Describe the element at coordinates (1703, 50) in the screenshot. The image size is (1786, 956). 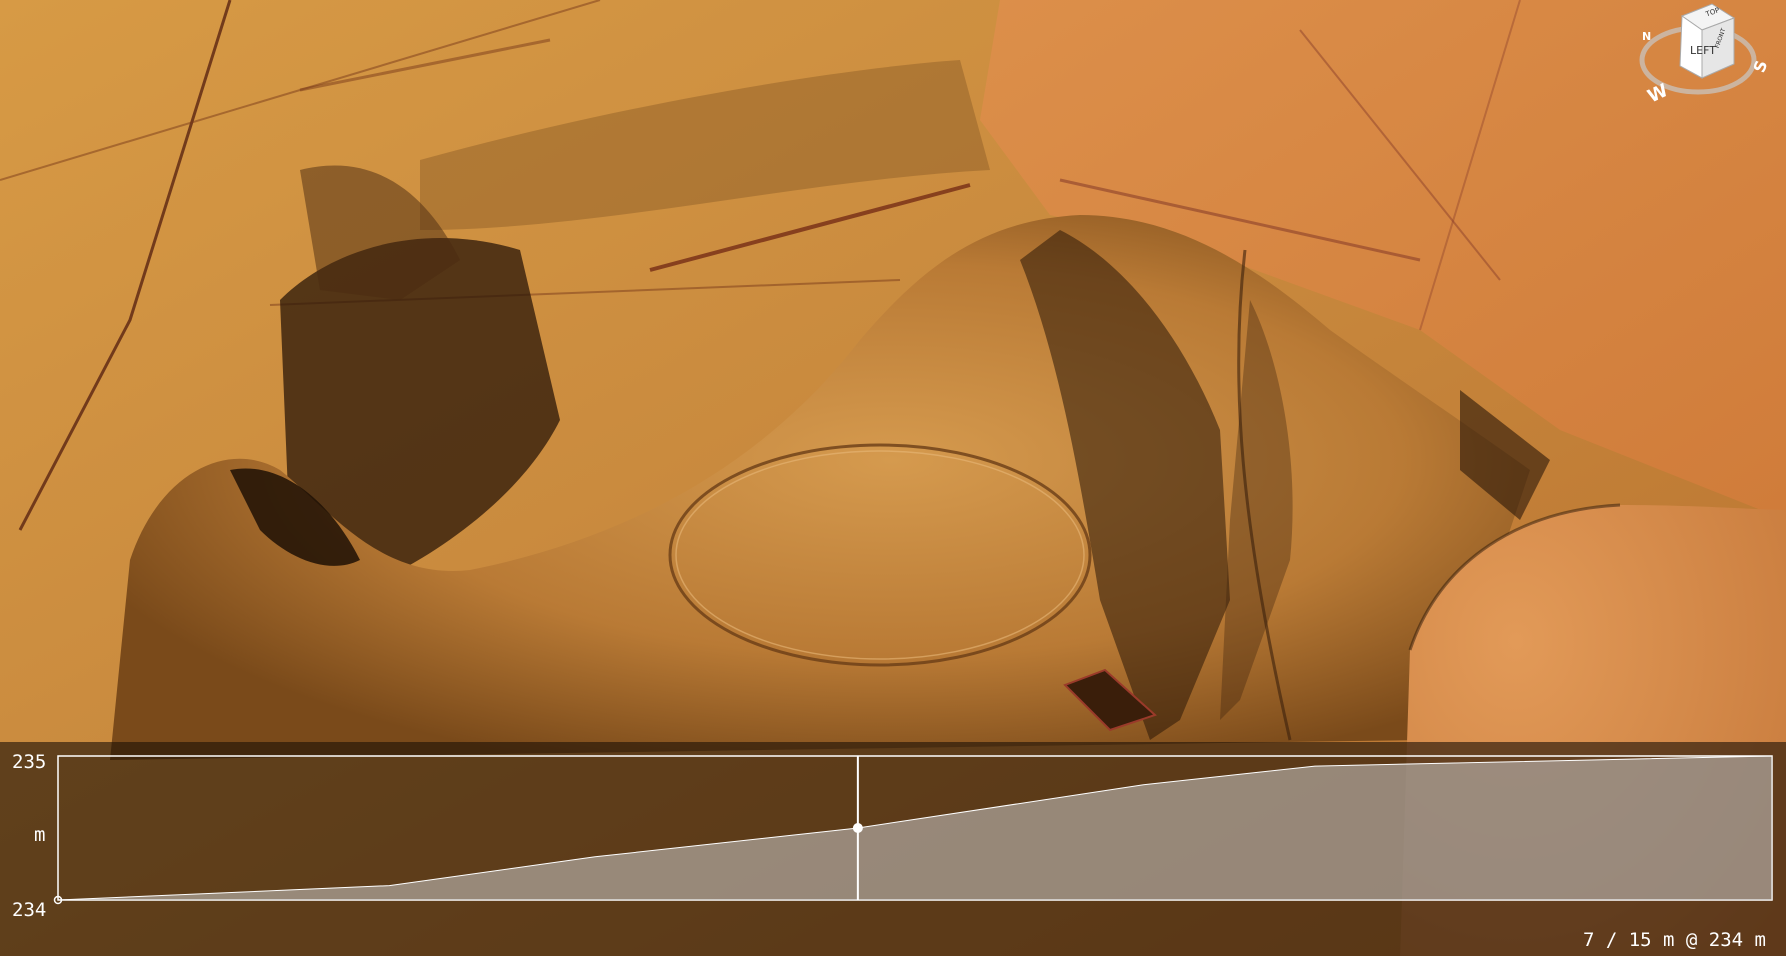
I see `cube-left-label: LEFT` at that location.